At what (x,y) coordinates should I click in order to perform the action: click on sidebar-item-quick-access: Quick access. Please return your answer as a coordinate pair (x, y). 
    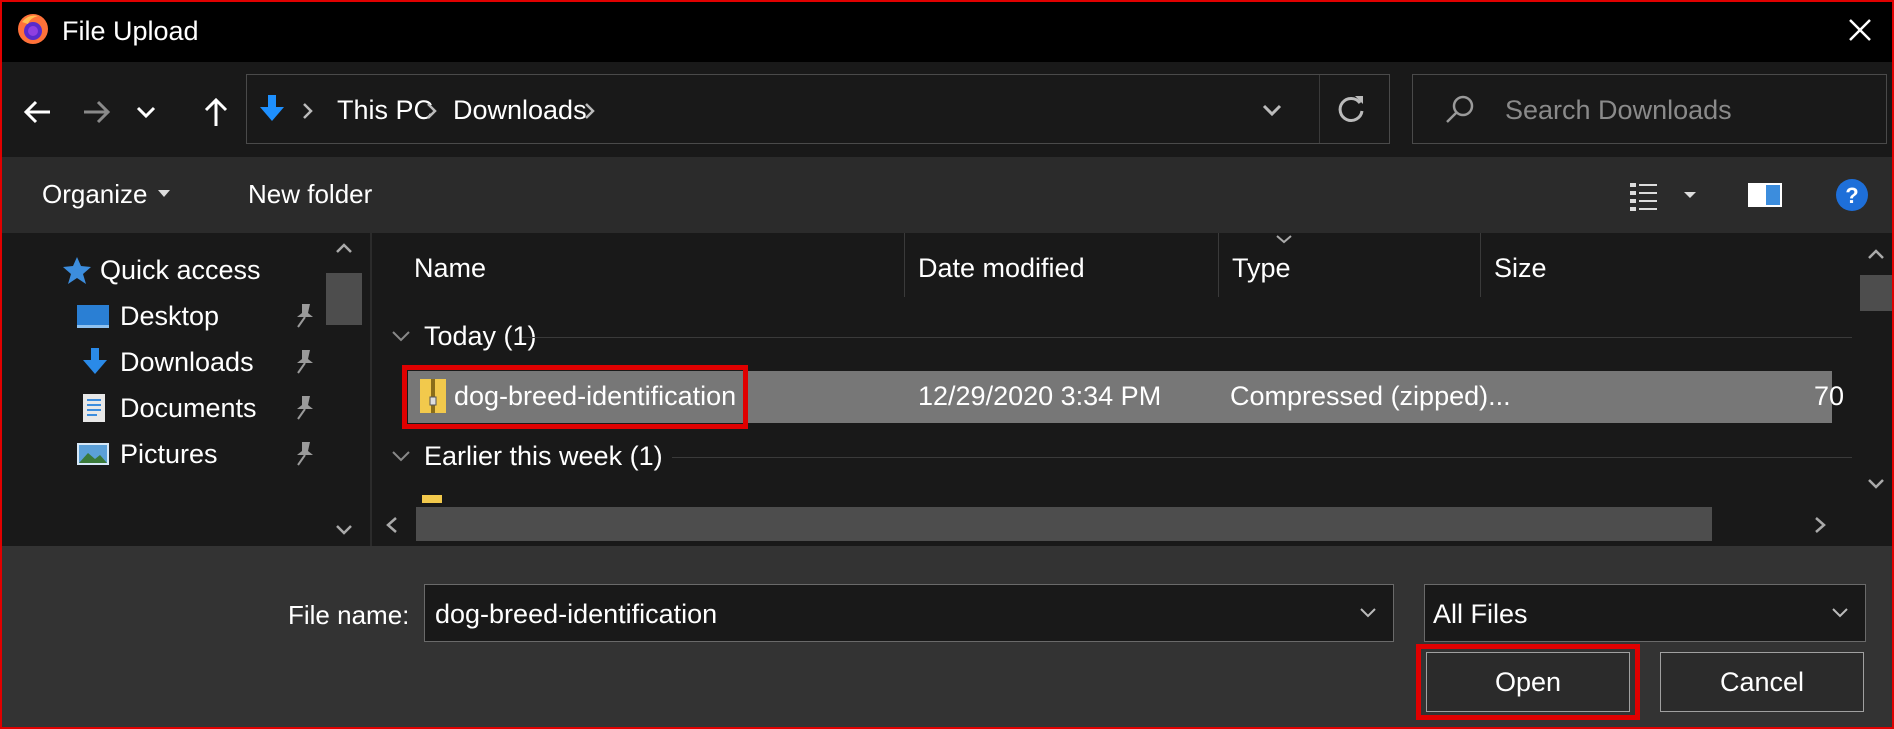
    Looking at the image, I should click on (167, 269).